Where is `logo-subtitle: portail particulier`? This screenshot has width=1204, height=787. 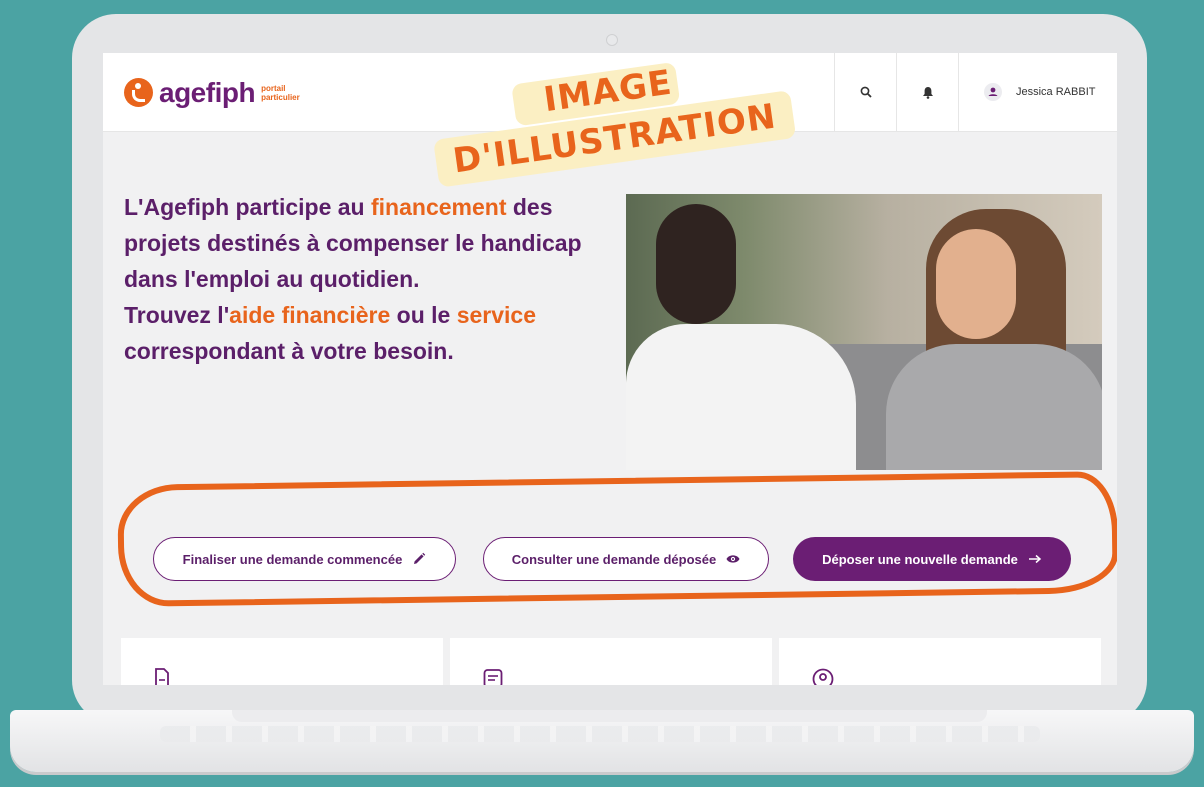
logo-subtitle: portail particulier is located at coordinates (280, 93).